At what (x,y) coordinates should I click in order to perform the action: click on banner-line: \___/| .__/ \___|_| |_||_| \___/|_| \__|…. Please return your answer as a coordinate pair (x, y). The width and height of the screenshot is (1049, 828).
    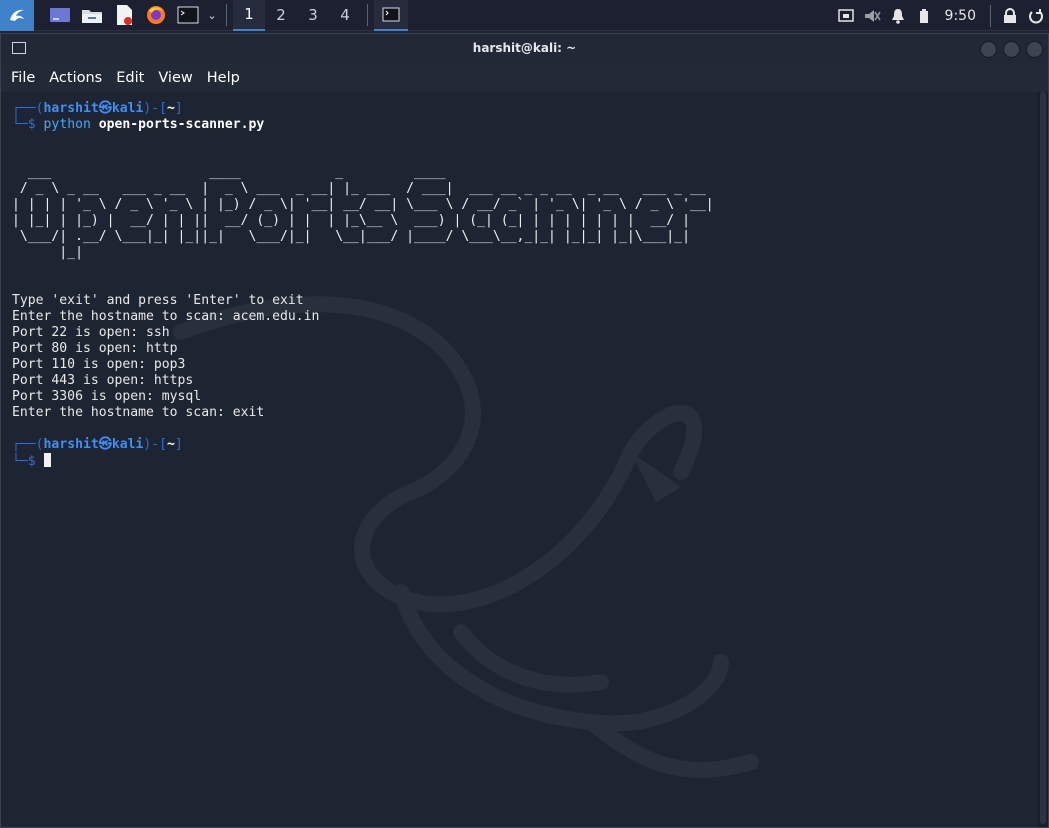
    Looking at the image, I should click on (351, 236).